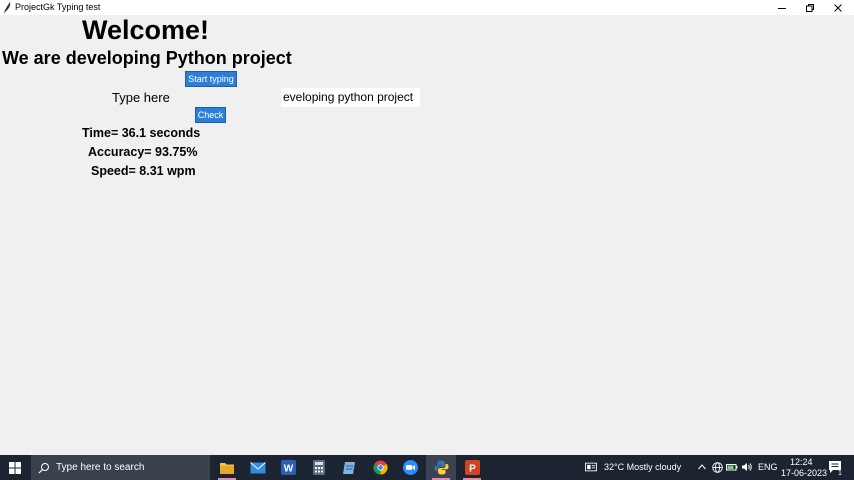  What do you see at coordinates (141, 133) in the screenshot?
I see `time-result: Time= 36.1 seconds` at bounding box center [141, 133].